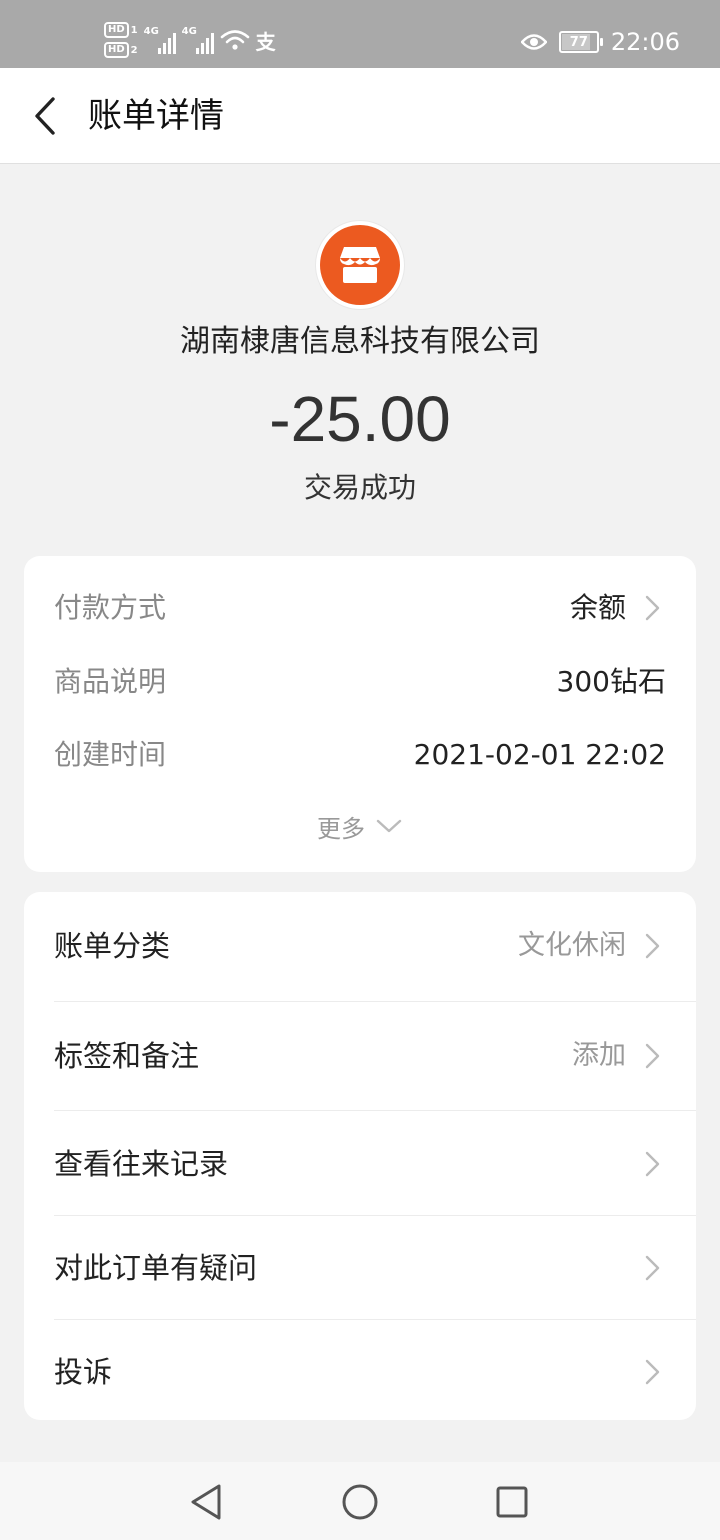 This screenshot has height=1540, width=720. What do you see at coordinates (360, 341) in the screenshot?
I see `merchant-name: 湖南棣唐信息科技有限公司` at bounding box center [360, 341].